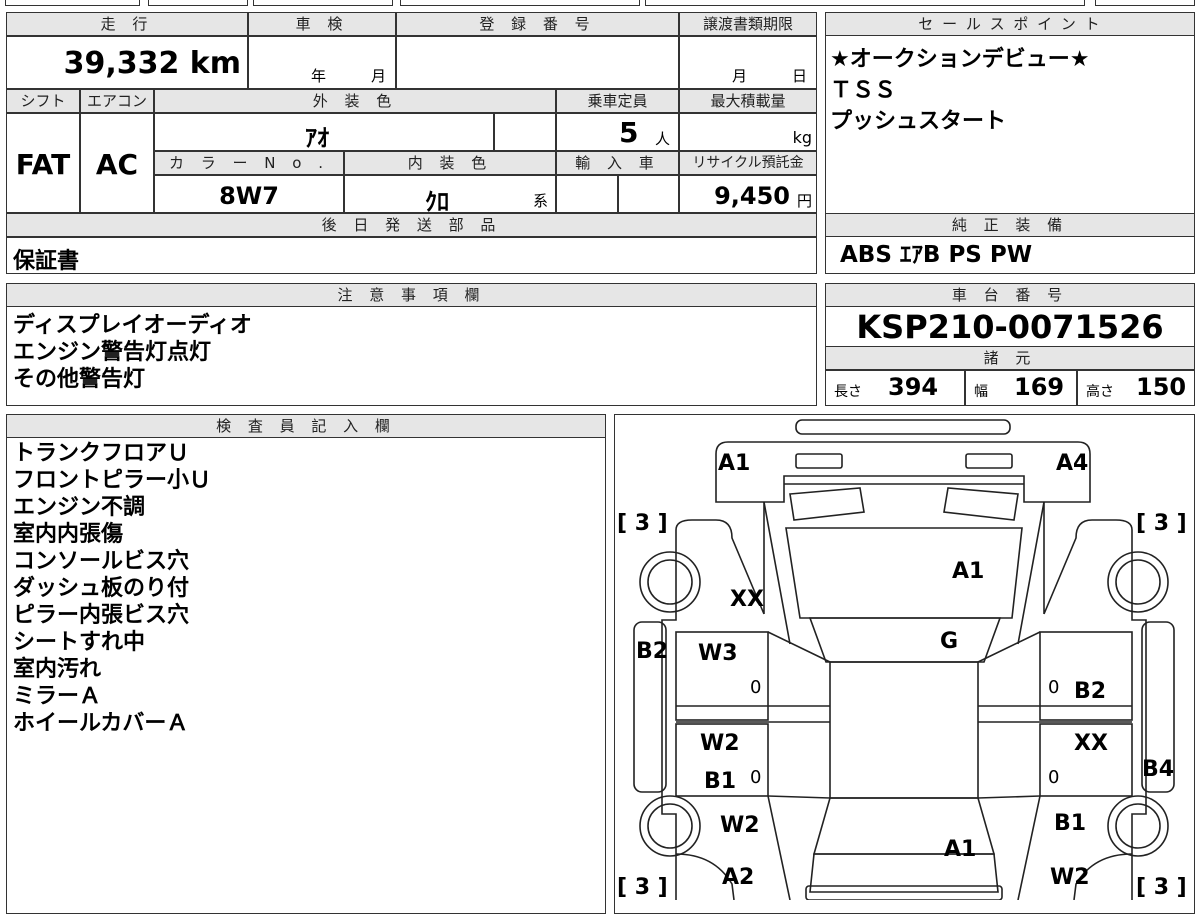  What do you see at coordinates (663, 139) in the screenshot?
I see `capacity-unit: 人` at bounding box center [663, 139].